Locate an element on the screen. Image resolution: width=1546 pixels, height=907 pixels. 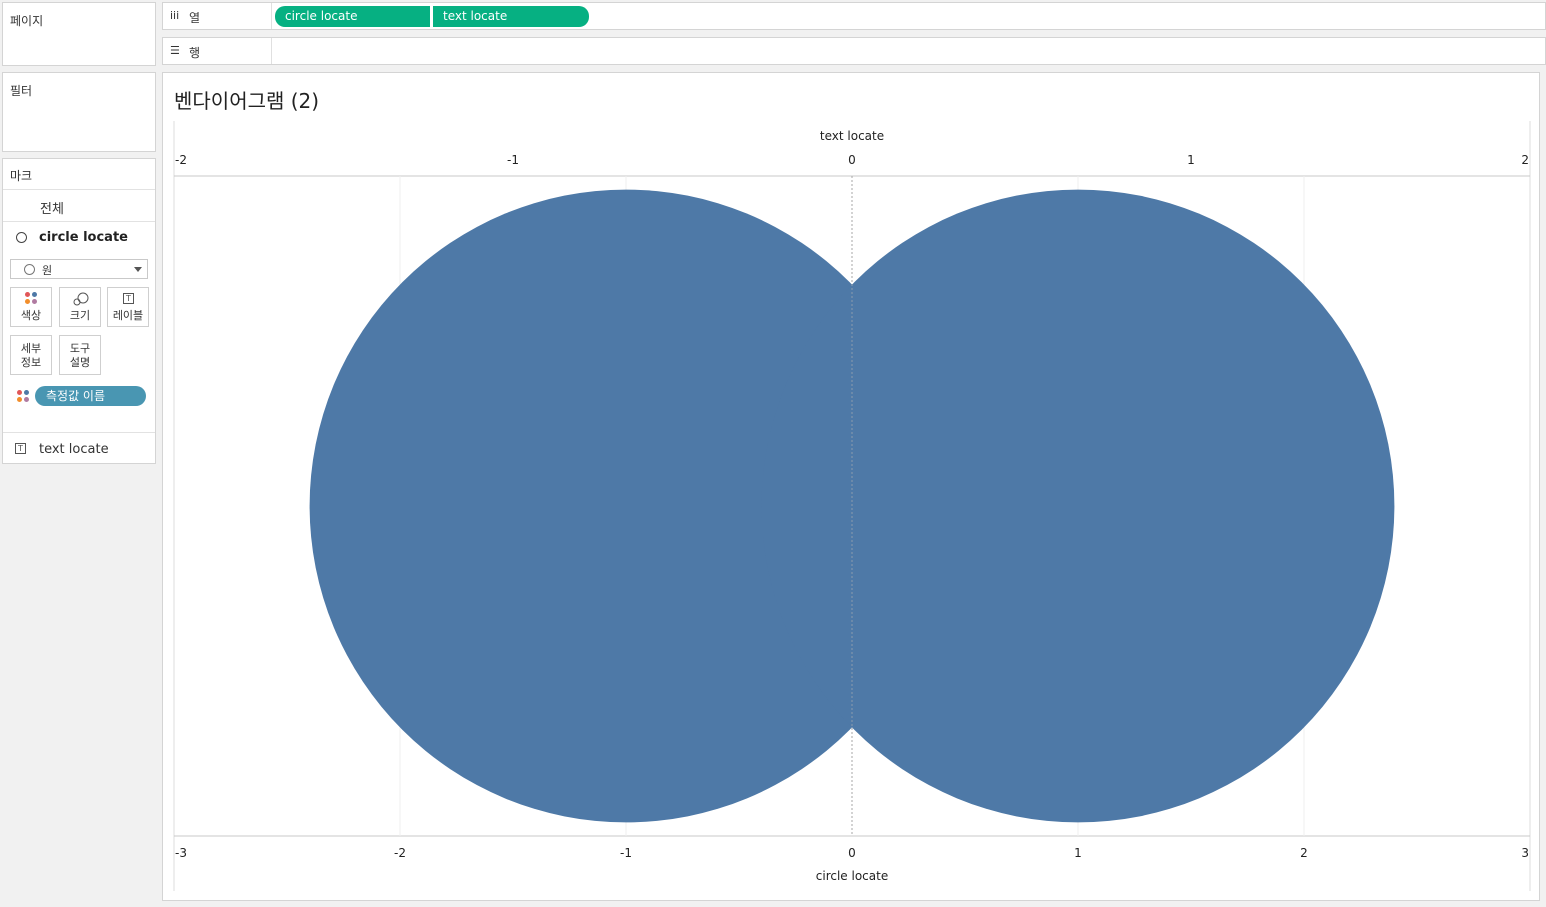
tooltip-button-label: 도구 설명 is located at coordinates (80, 355).